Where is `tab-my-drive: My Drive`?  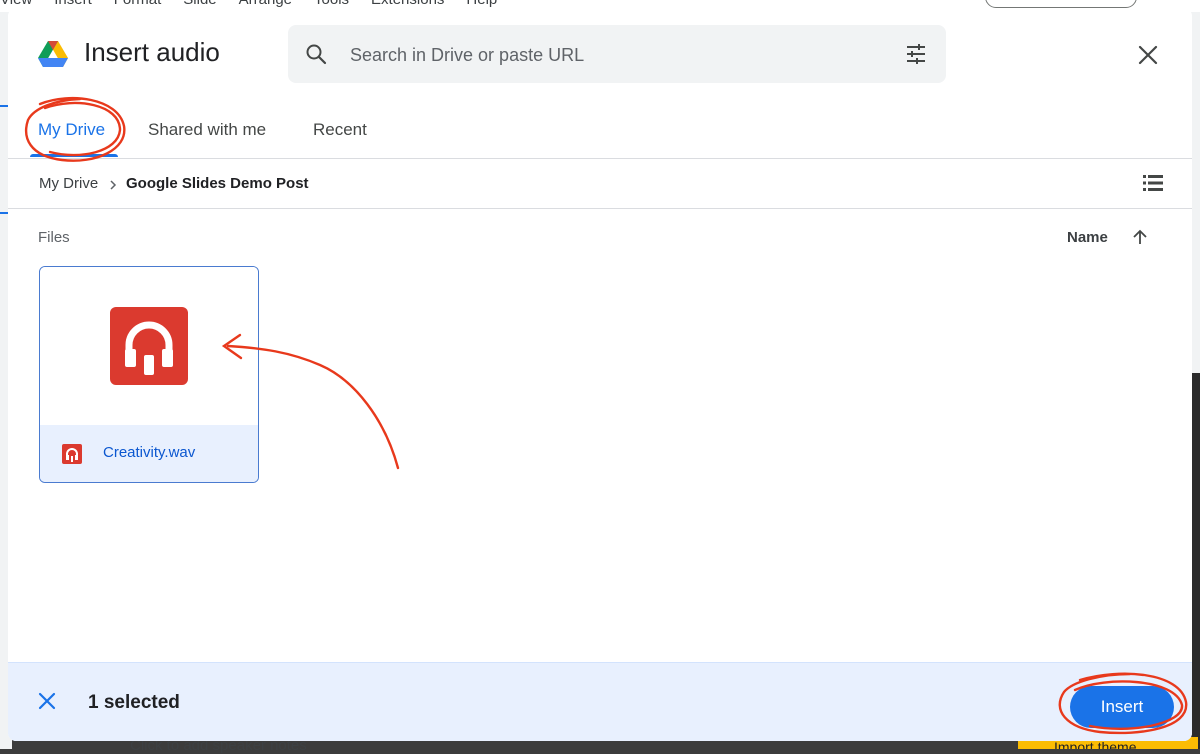 tab-my-drive: My Drive is located at coordinates (71, 130).